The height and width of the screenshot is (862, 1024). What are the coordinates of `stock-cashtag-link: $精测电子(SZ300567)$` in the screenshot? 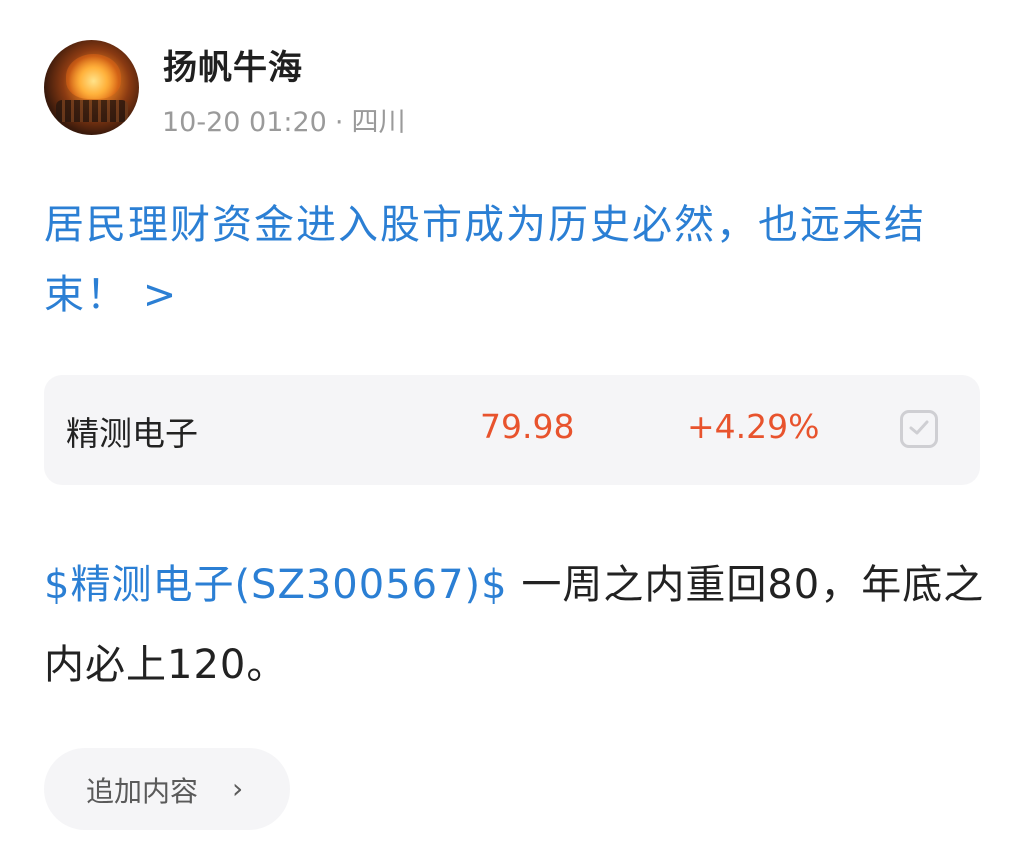 It's located at (276, 585).